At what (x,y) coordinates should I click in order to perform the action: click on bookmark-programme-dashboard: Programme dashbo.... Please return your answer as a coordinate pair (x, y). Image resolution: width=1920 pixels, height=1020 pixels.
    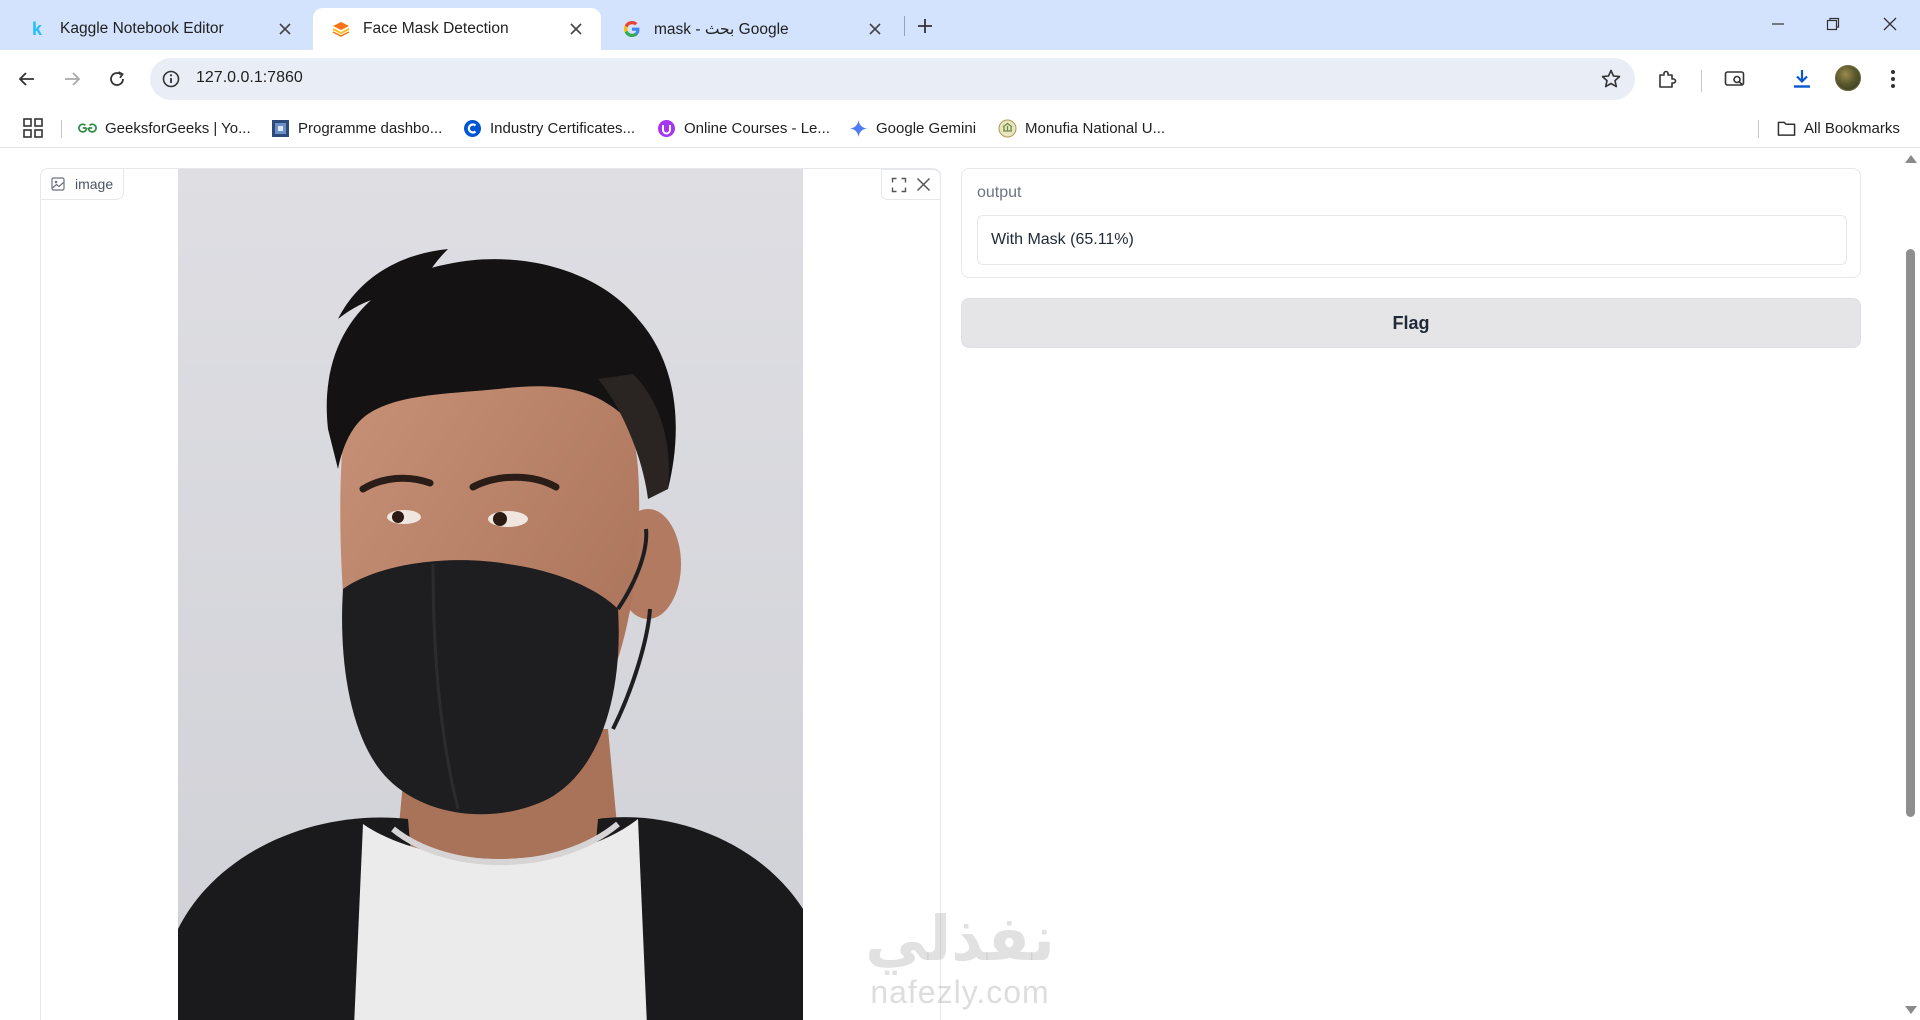
    Looking at the image, I should click on (356, 128).